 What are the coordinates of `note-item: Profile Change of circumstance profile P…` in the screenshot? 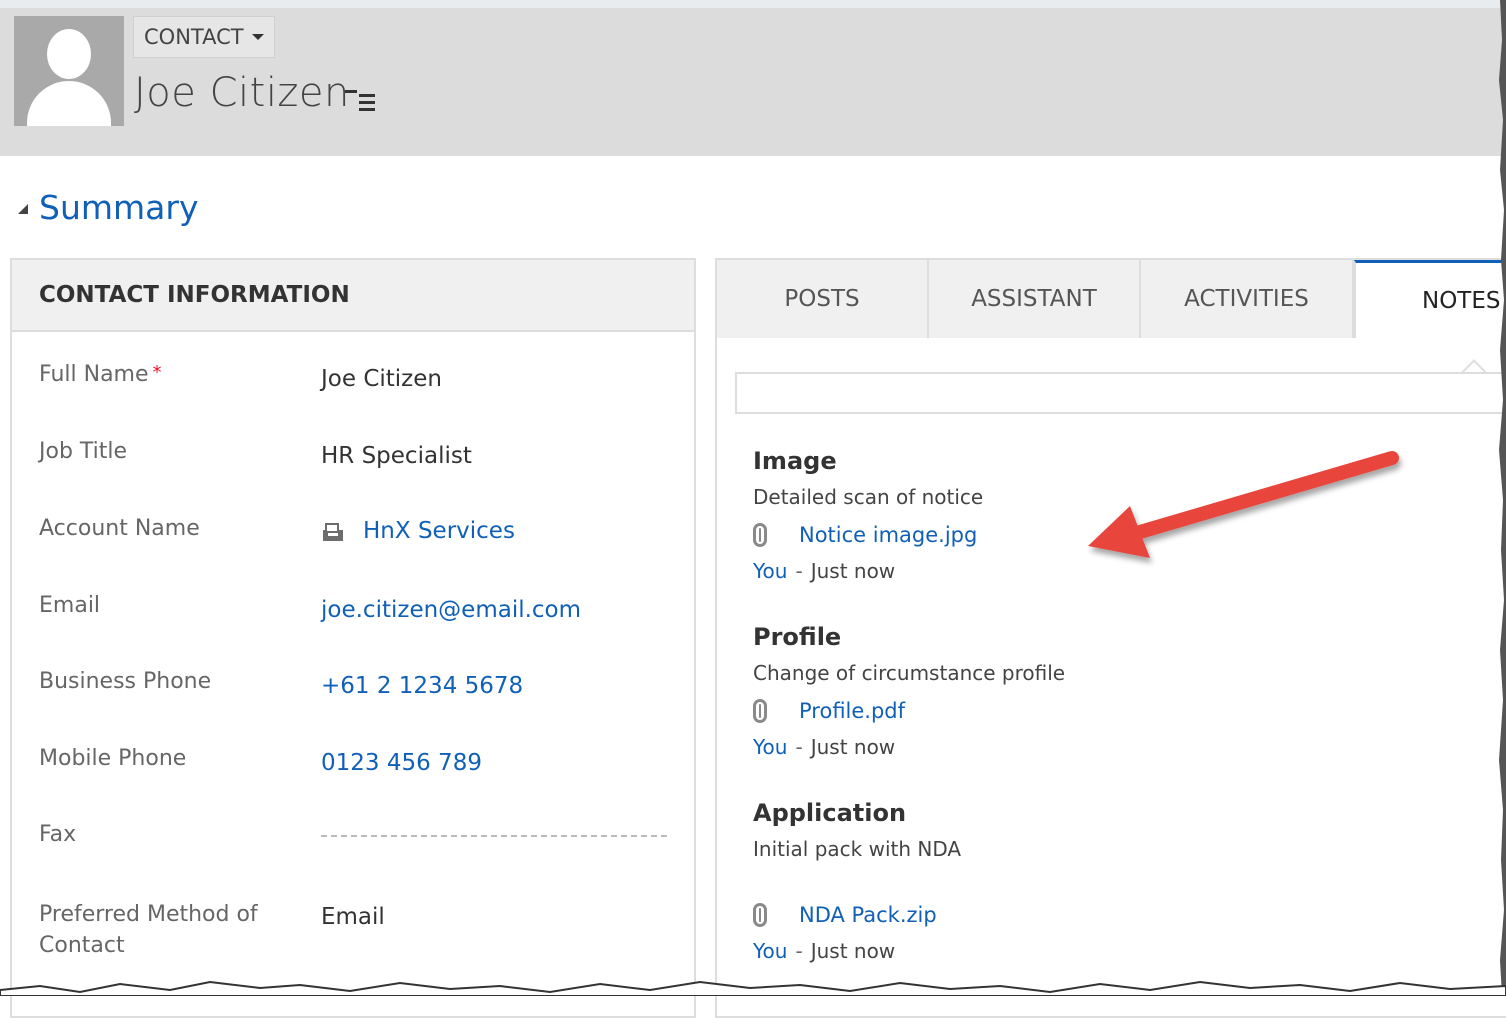 It's located at (909, 691).